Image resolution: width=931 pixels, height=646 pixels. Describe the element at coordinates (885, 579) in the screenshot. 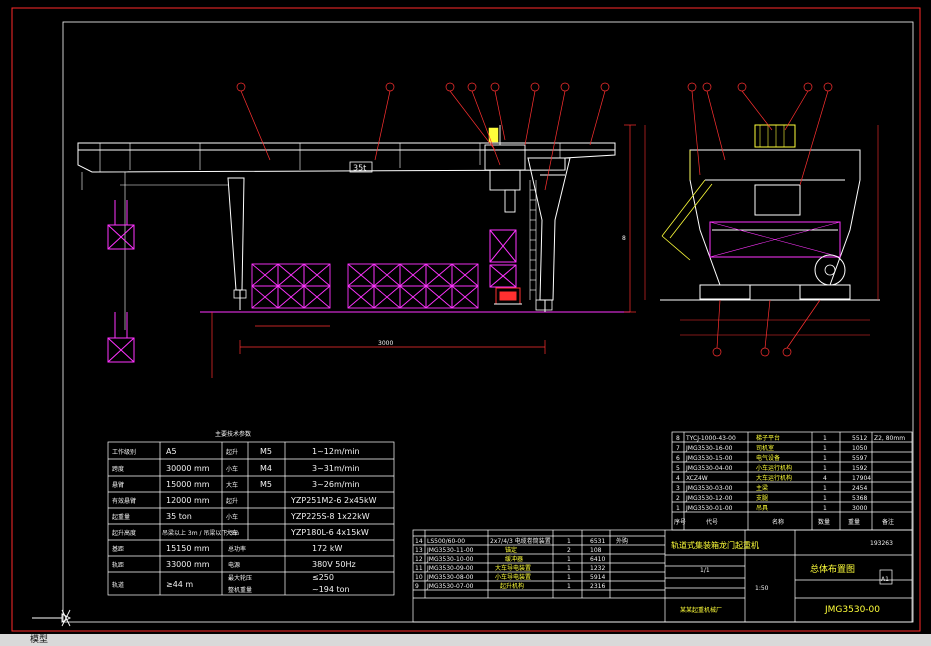

I see `sheet-size: A1` at that location.